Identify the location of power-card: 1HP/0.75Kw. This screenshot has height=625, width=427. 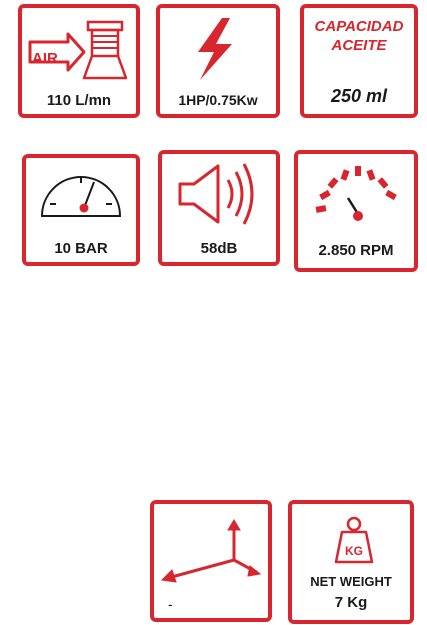
(218, 61).